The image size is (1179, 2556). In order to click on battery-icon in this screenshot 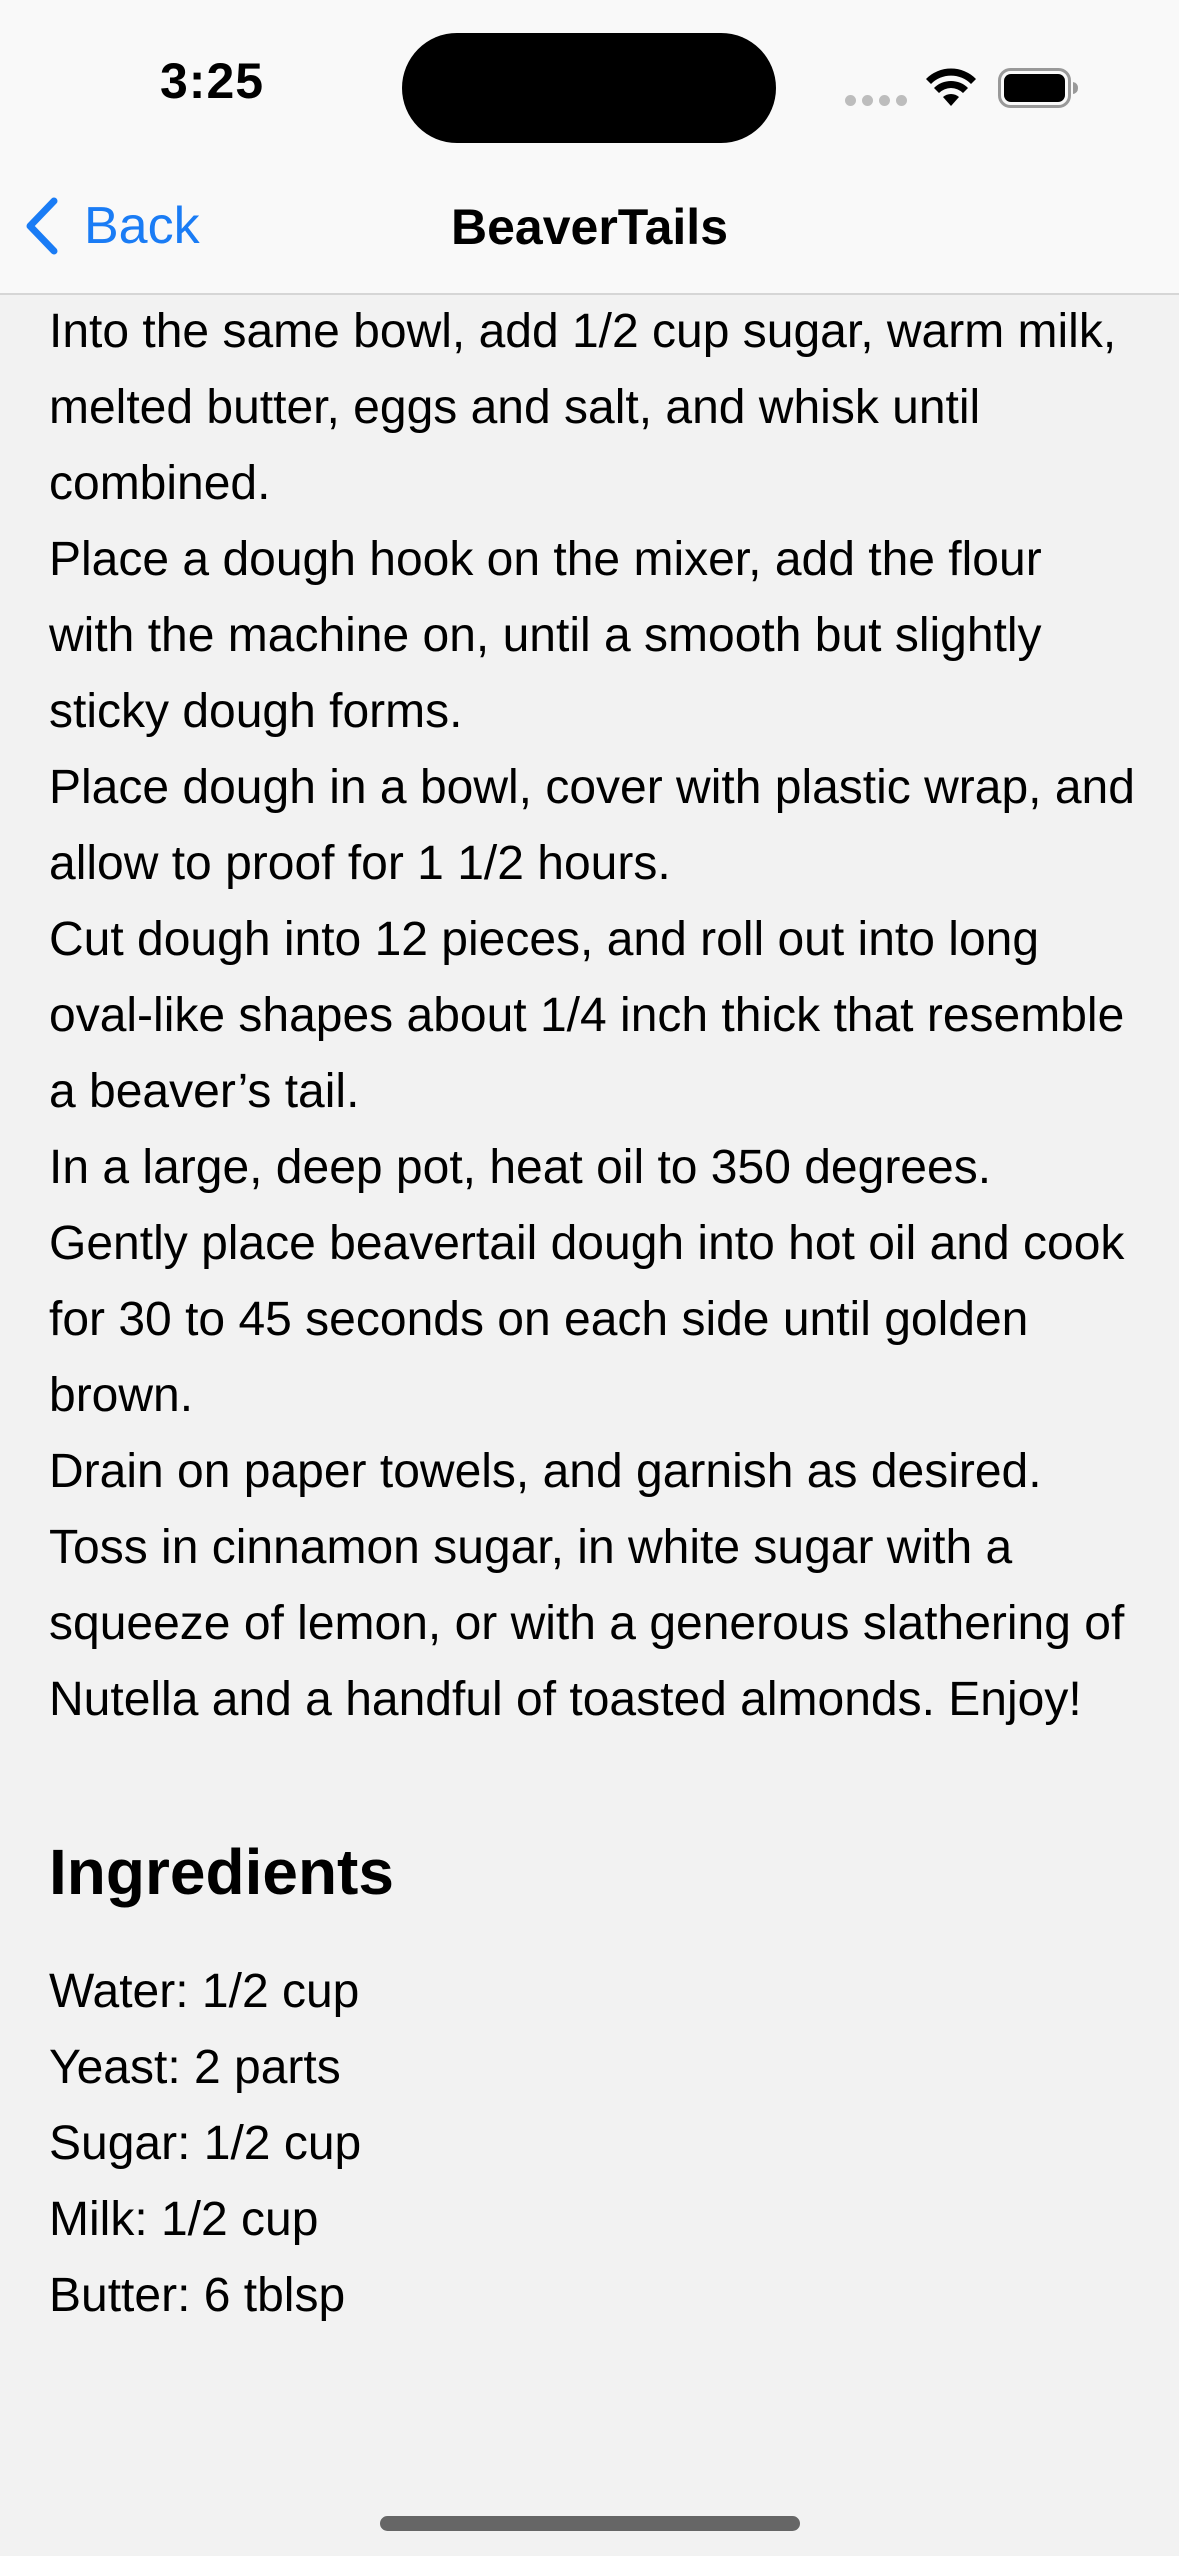, I will do `click(1038, 88)`.